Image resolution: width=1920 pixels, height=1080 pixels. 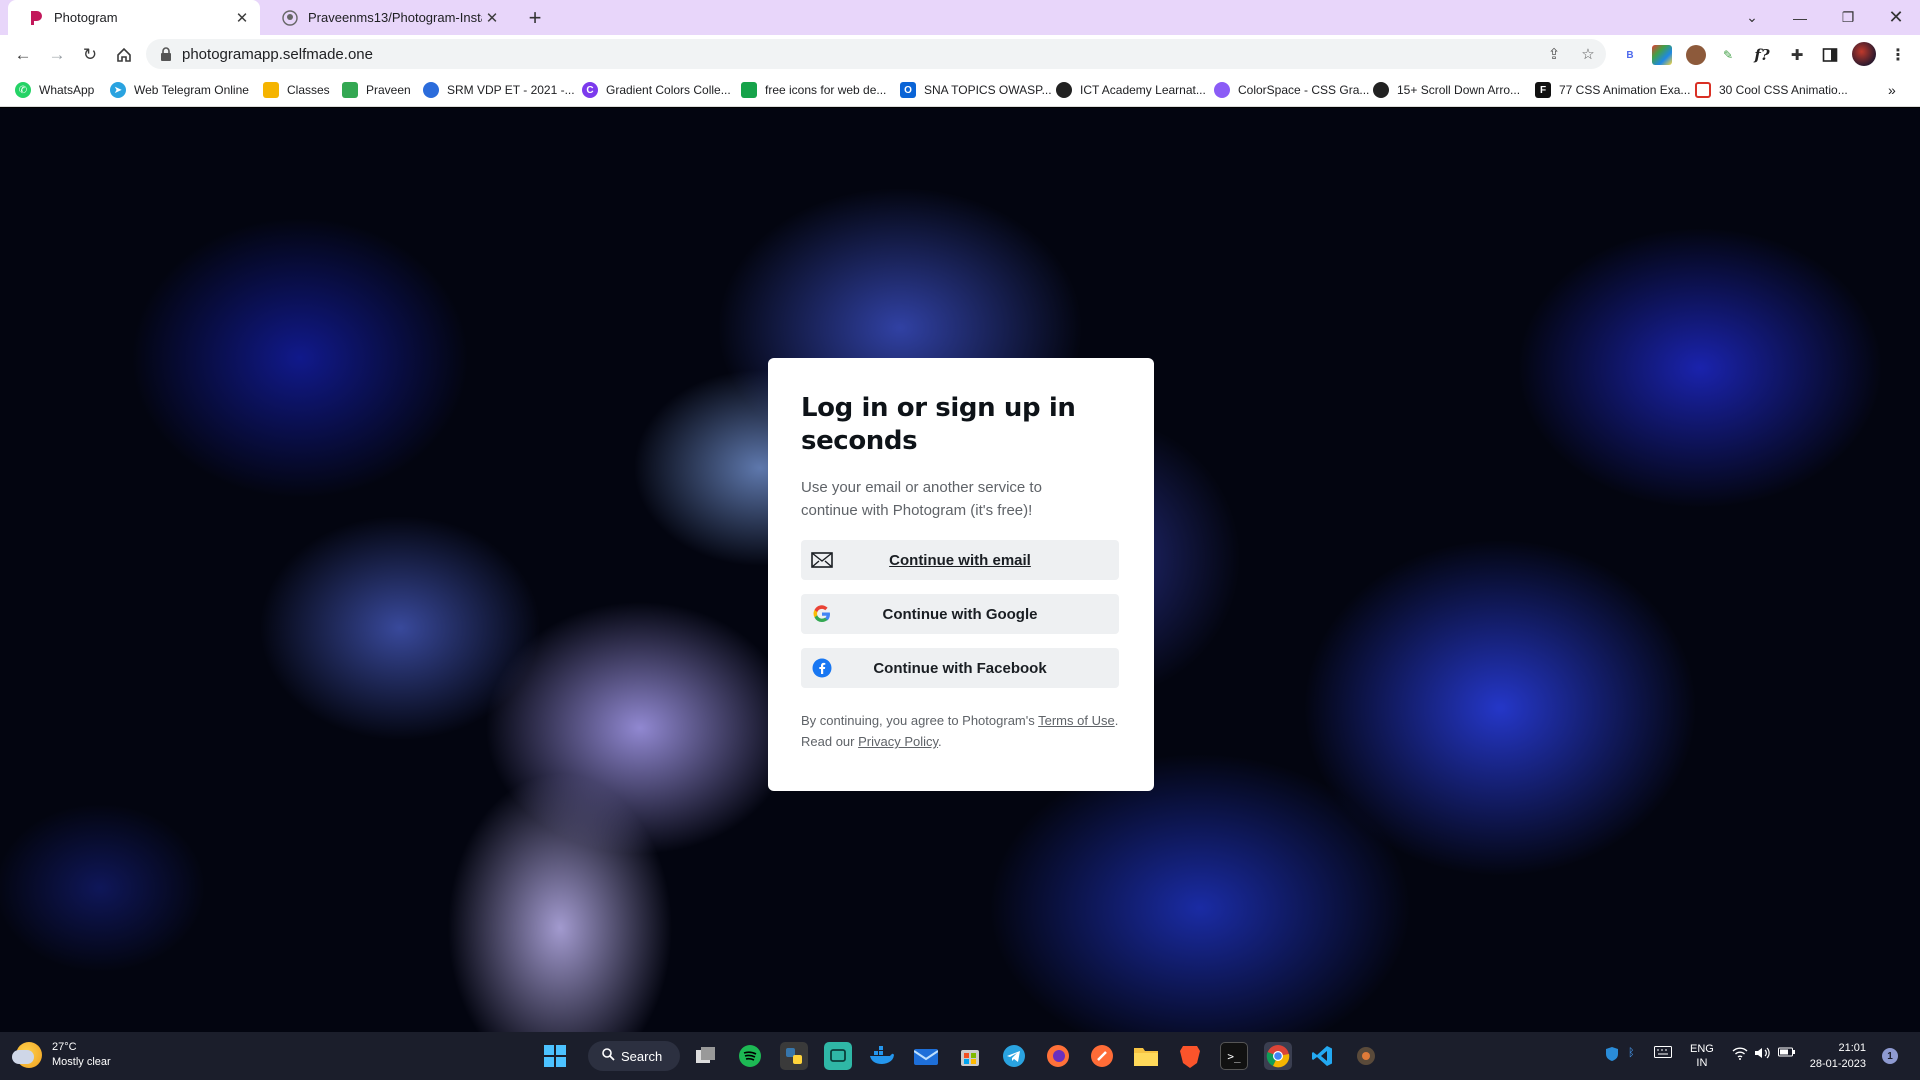 I want to click on bookmark-item: ➤ Web Telegram Online, so click(x=179, y=90).